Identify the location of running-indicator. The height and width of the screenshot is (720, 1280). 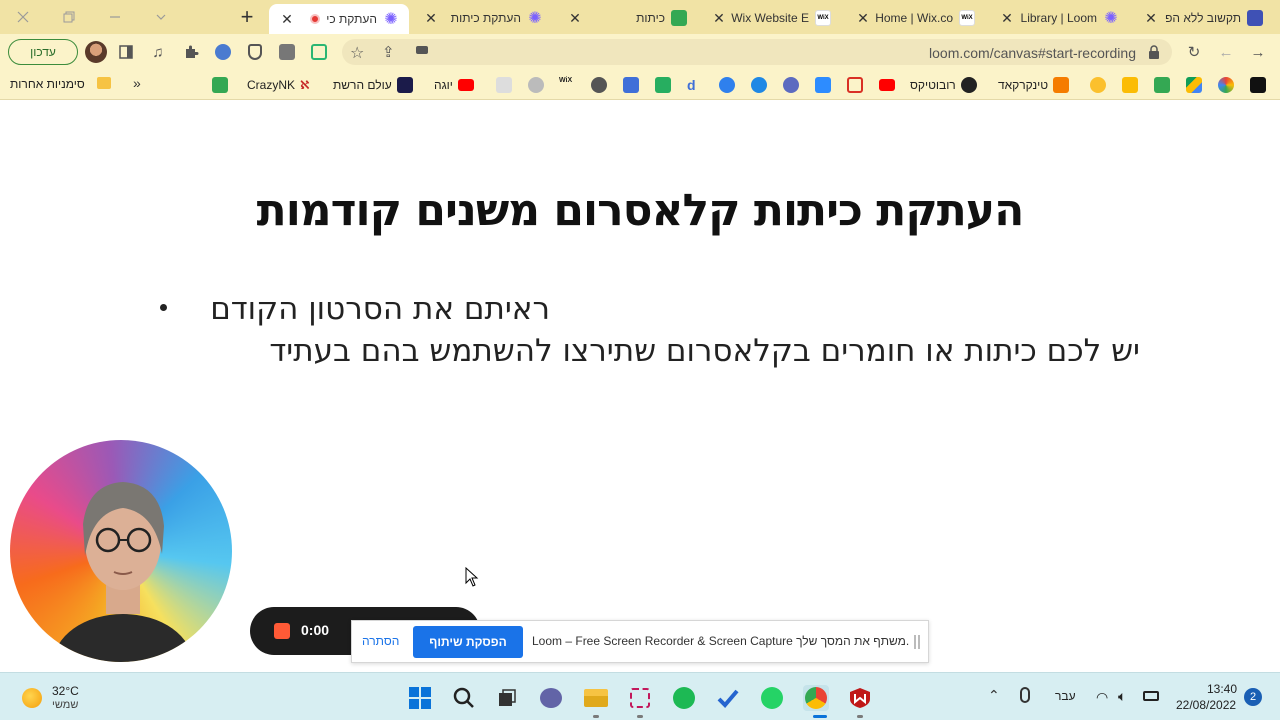
(860, 716).